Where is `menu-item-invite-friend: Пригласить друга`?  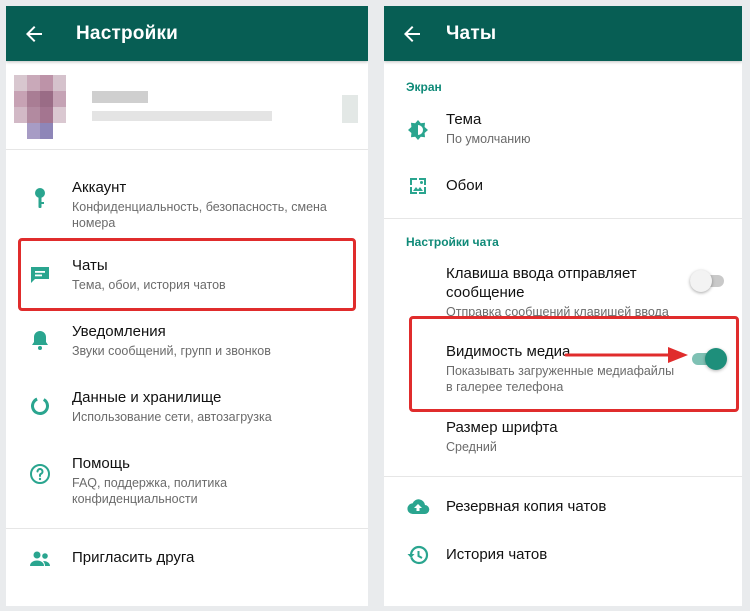
menu-item-invite-friend: Пригласить друга is located at coordinates (187, 559).